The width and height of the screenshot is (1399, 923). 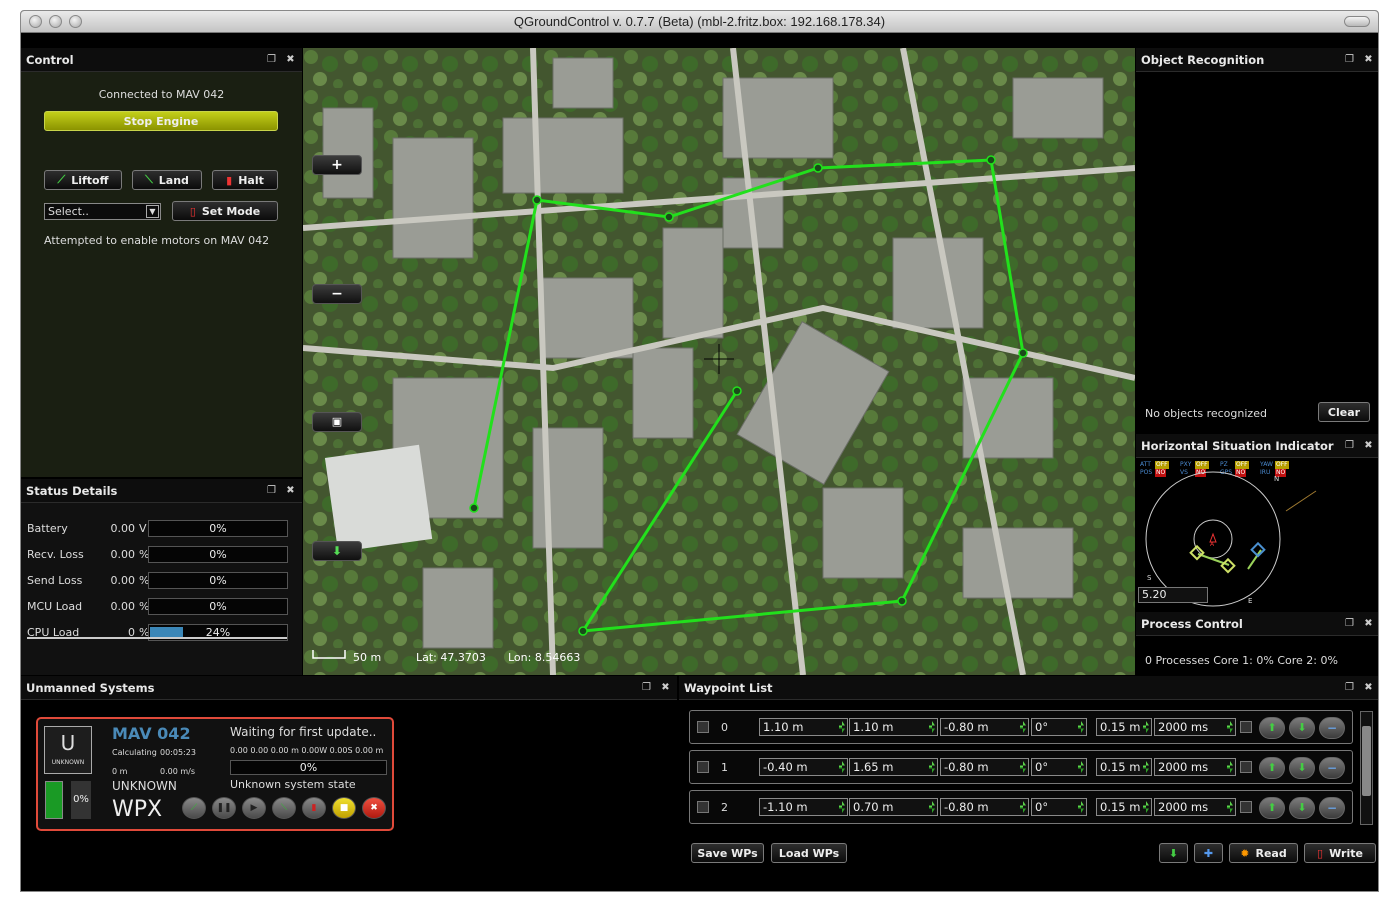 I want to click on set-mode-button: ▯ Set Mode, so click(x=225, y=211).